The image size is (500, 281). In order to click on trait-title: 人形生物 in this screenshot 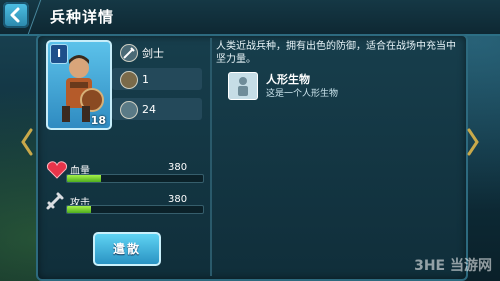, I will do `click(288, 79)`.